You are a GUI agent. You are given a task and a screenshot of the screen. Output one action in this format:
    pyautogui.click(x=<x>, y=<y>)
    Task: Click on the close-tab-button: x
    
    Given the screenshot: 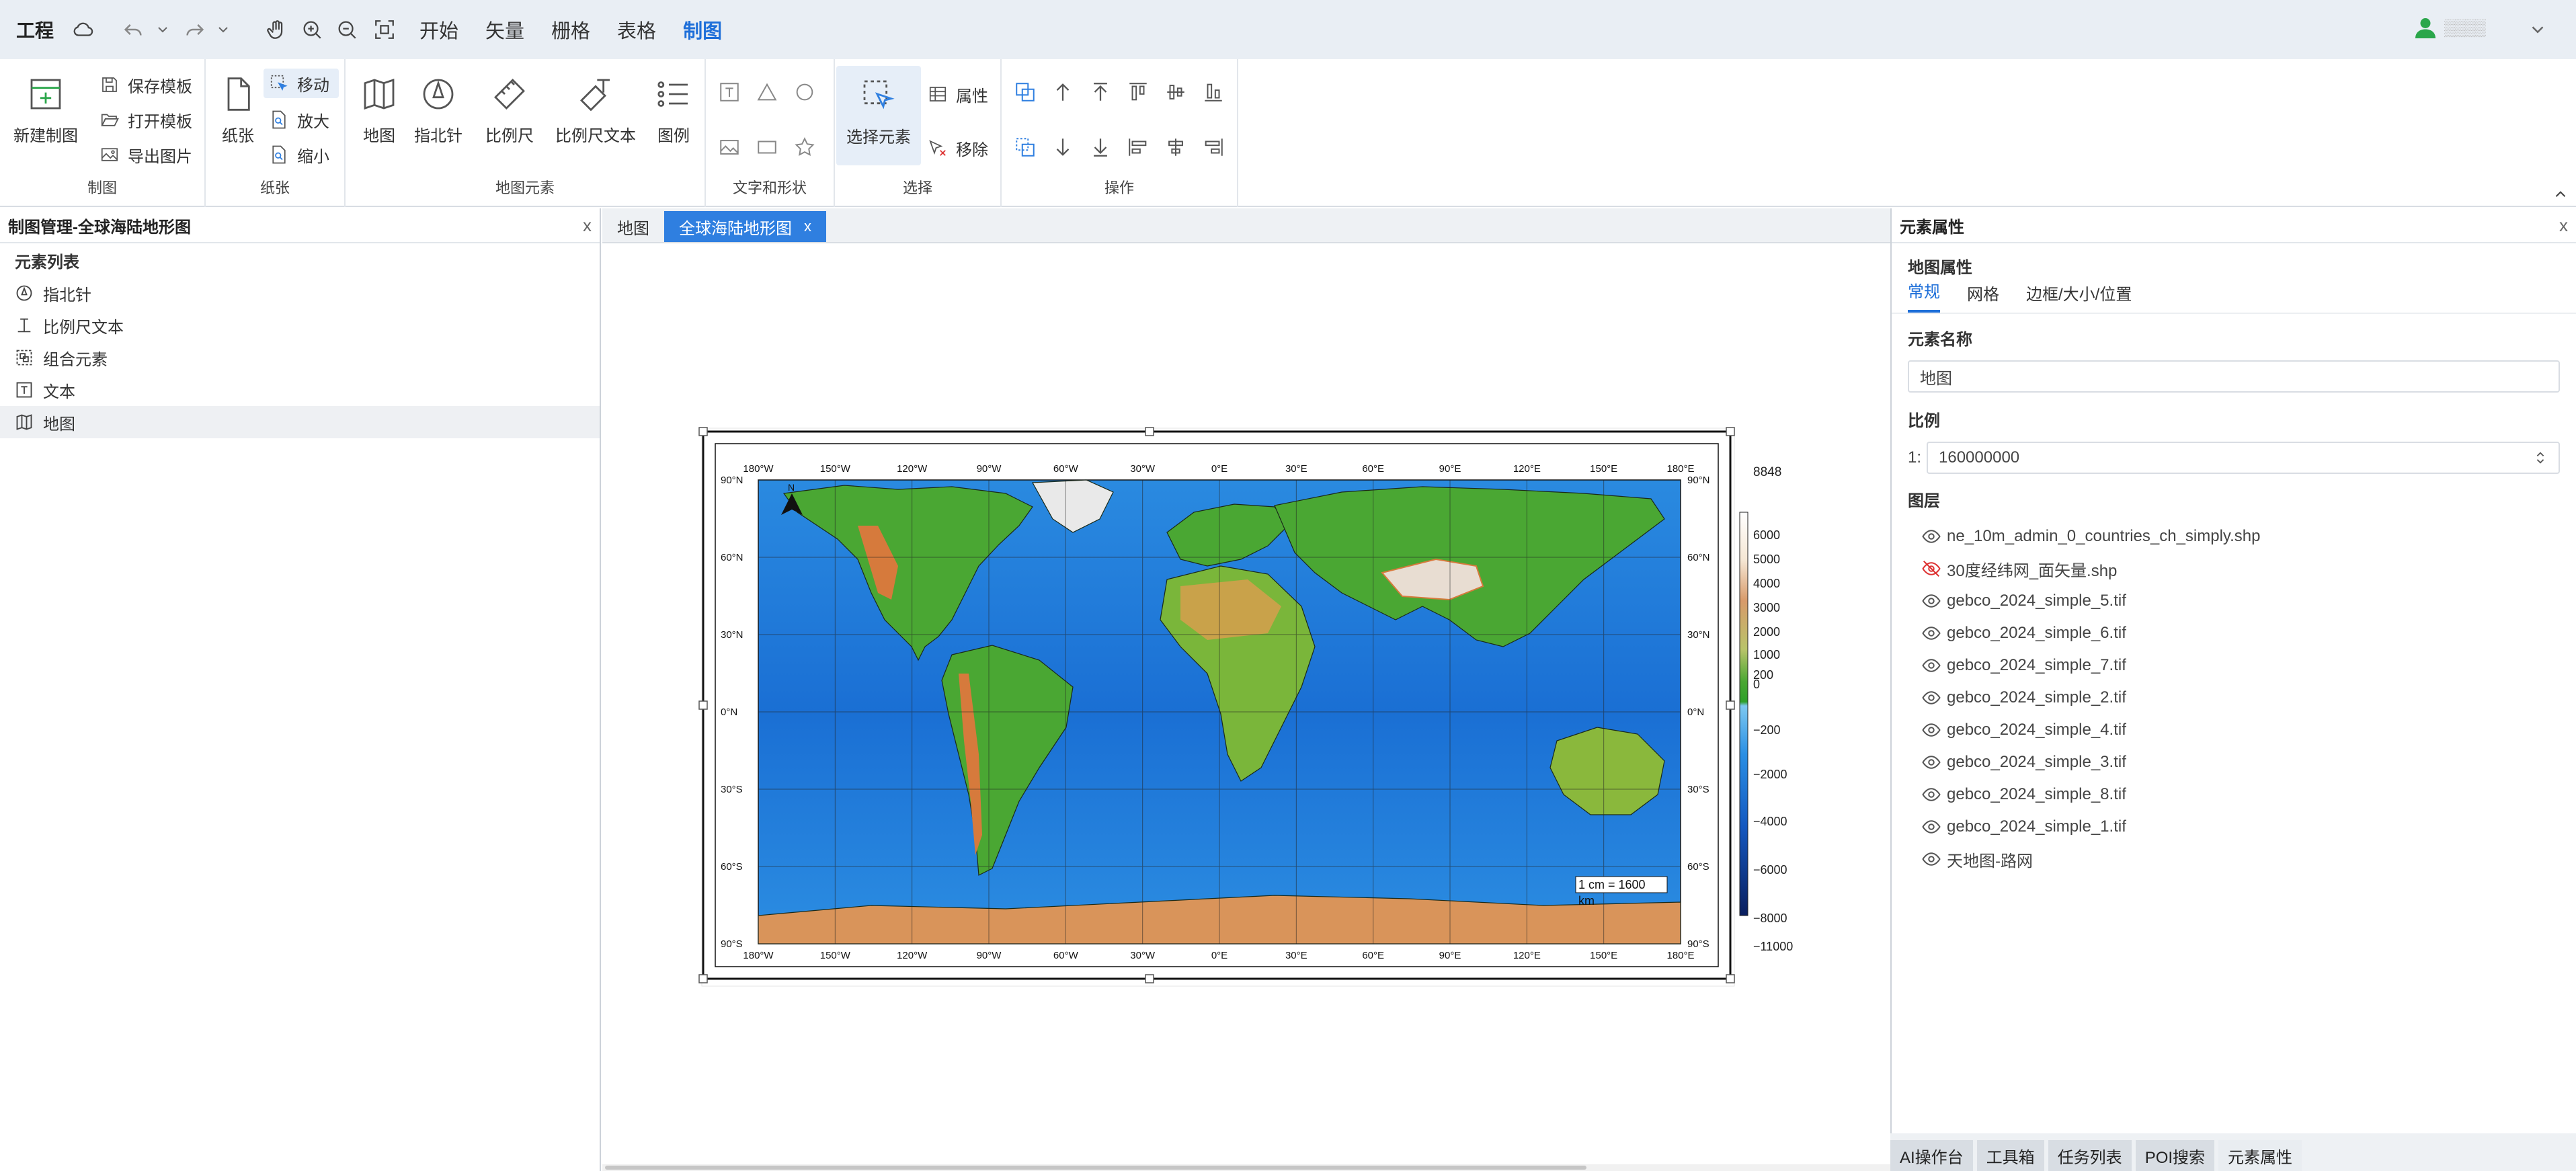 What is the action you would take?
    pyautogui.click(x=807, y=226)
    